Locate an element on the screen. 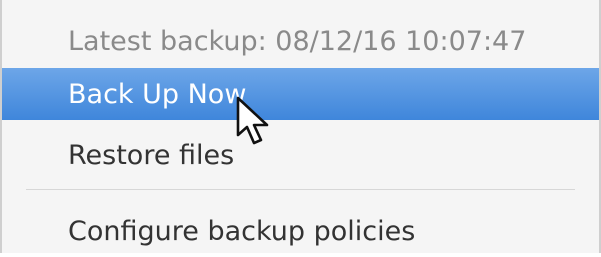 This screenshot has height=257, width=601. latest-backup-label: Latest backup: 08/12/16 10:07:47 is located at coordinates (297, 41).